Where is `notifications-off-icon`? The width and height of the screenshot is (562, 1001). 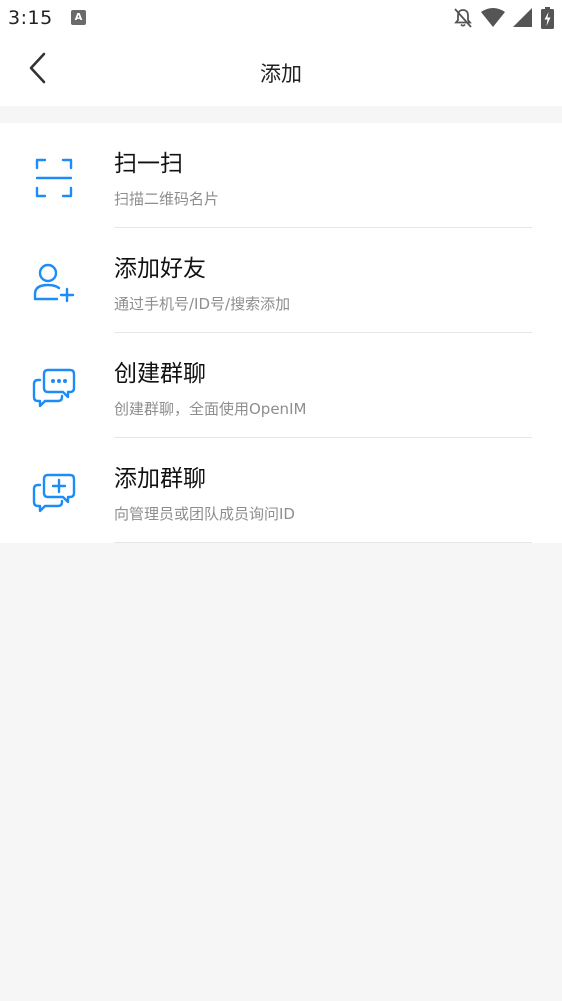
notifications-off-icon is located at coordinates (463, 18).